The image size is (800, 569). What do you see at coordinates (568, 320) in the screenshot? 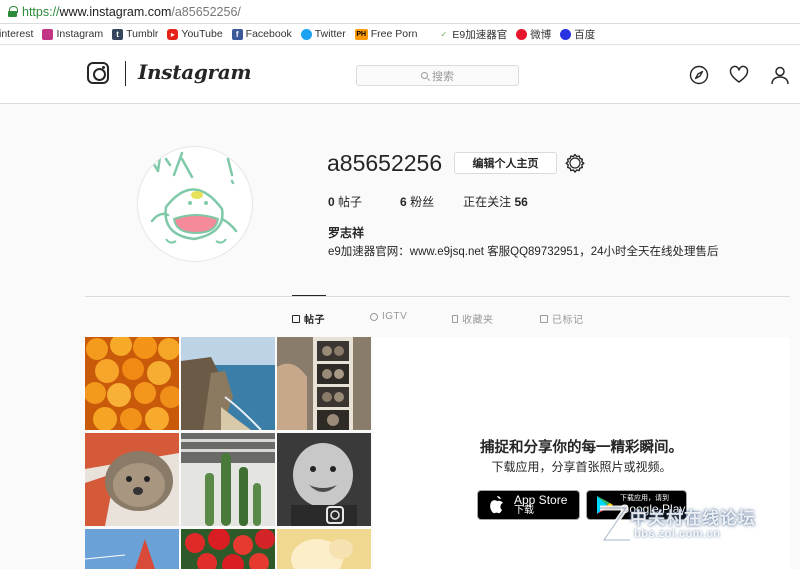
I see `tab-tagged-label: 已标记` at bounding box center [568, 320].